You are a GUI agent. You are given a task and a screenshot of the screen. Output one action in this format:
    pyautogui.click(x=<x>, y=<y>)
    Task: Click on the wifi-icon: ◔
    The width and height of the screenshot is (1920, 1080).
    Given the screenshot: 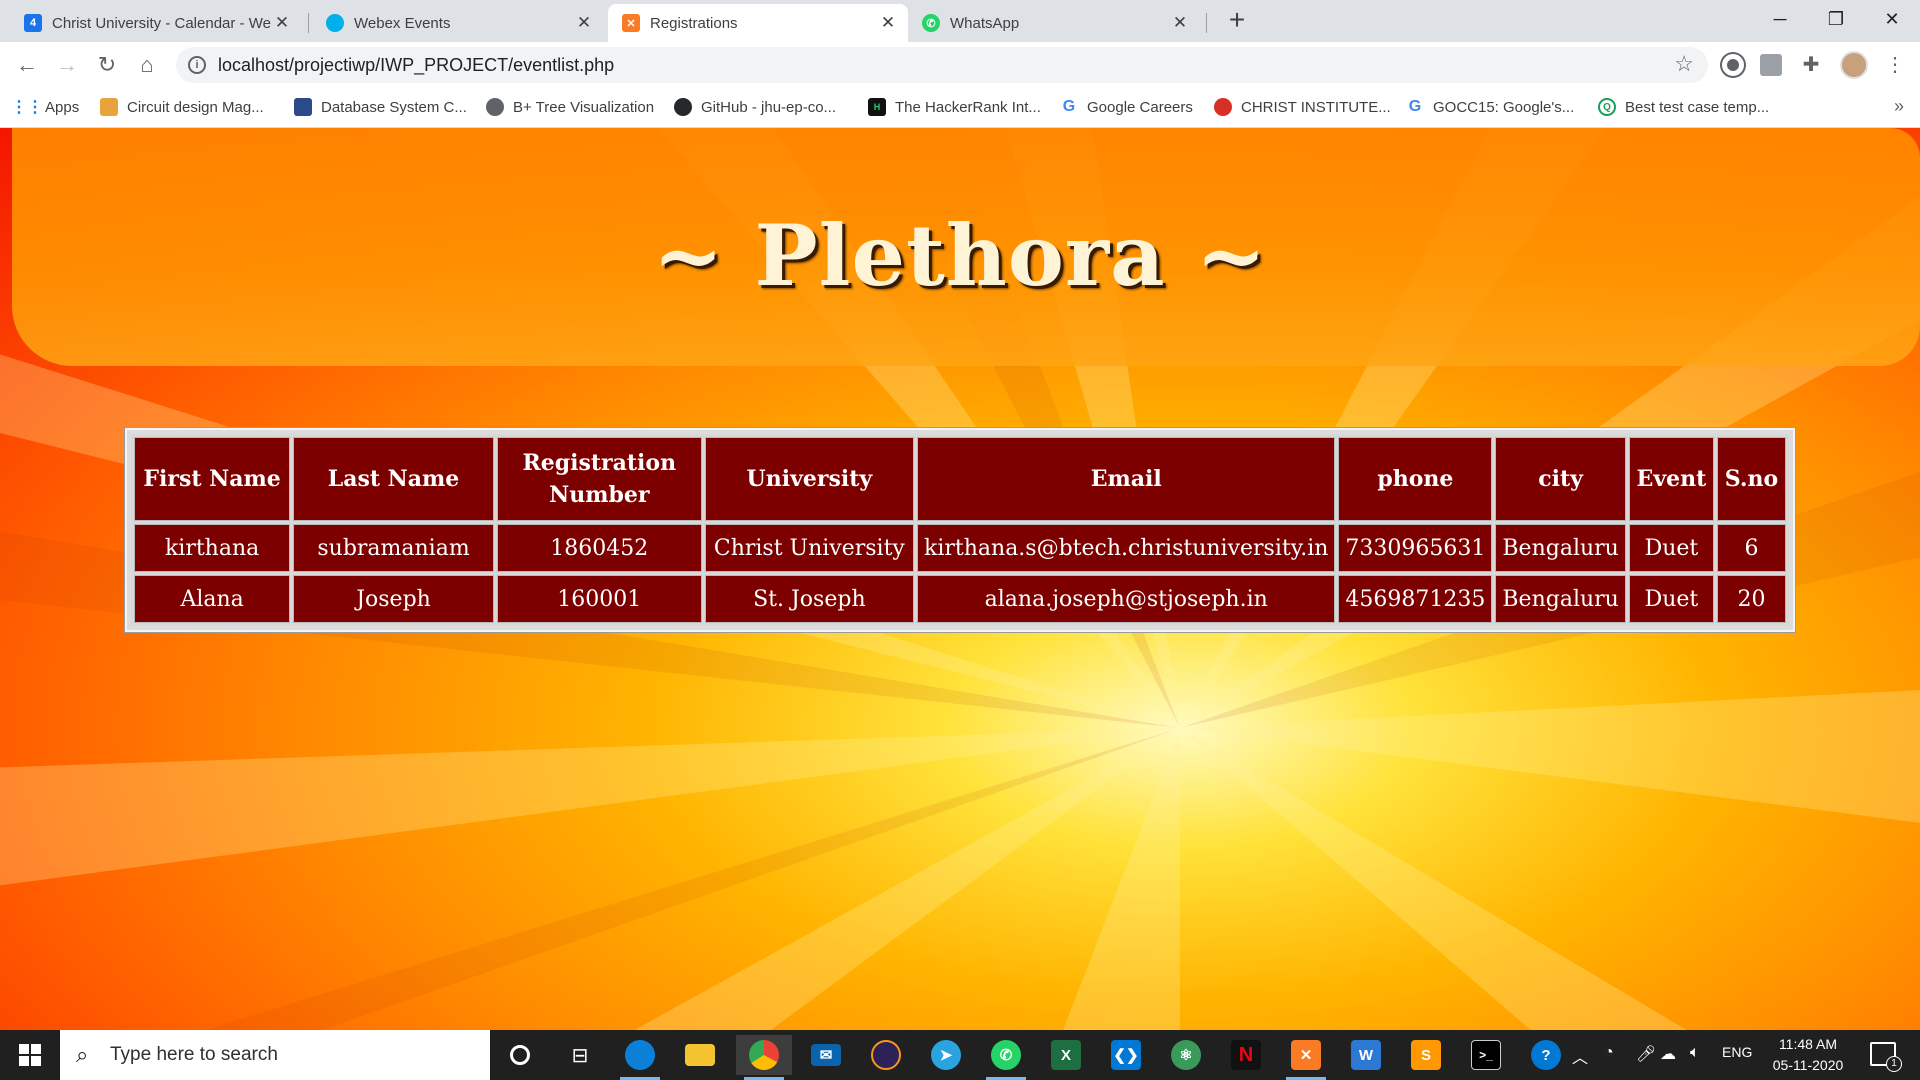 What is the action you would take?
    pyautogui.click(x=1609, y=1053)
    